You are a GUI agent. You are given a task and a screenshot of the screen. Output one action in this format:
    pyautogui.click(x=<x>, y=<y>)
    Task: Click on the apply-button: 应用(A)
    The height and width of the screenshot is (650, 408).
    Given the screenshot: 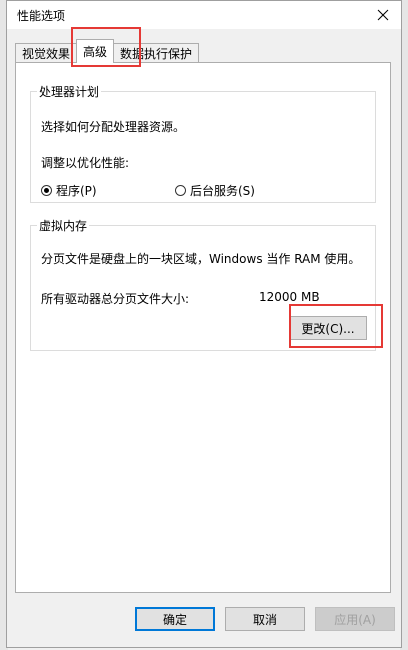 What is the action you would take?
    pyautogui.click(x=355, y=619)
    